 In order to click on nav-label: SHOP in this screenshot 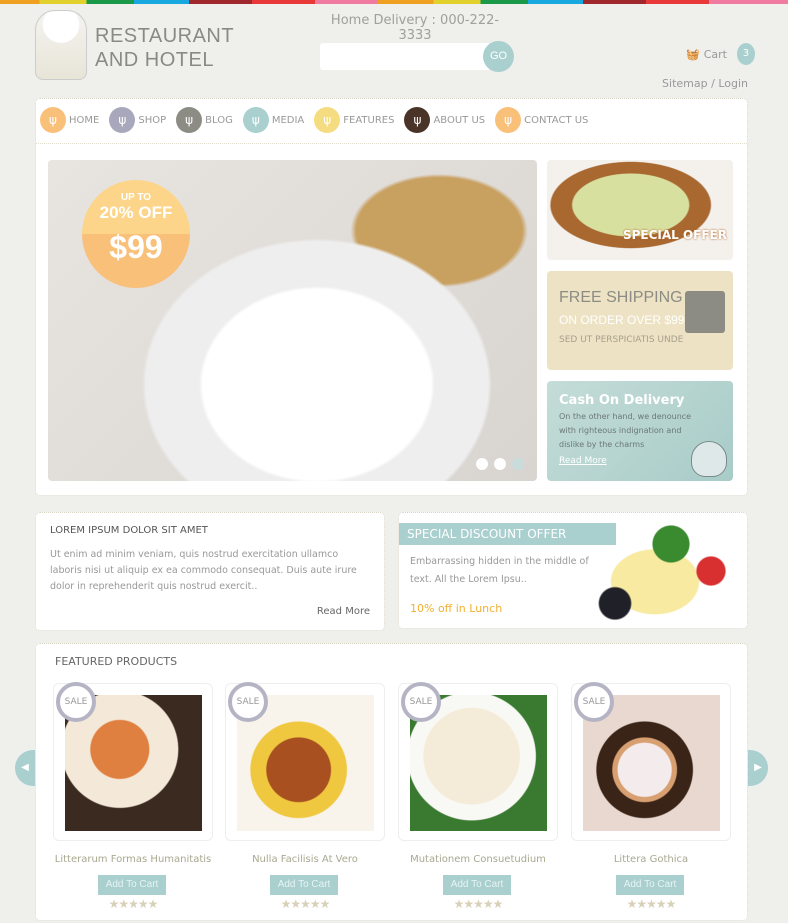, I will do `click(152, 120)`.